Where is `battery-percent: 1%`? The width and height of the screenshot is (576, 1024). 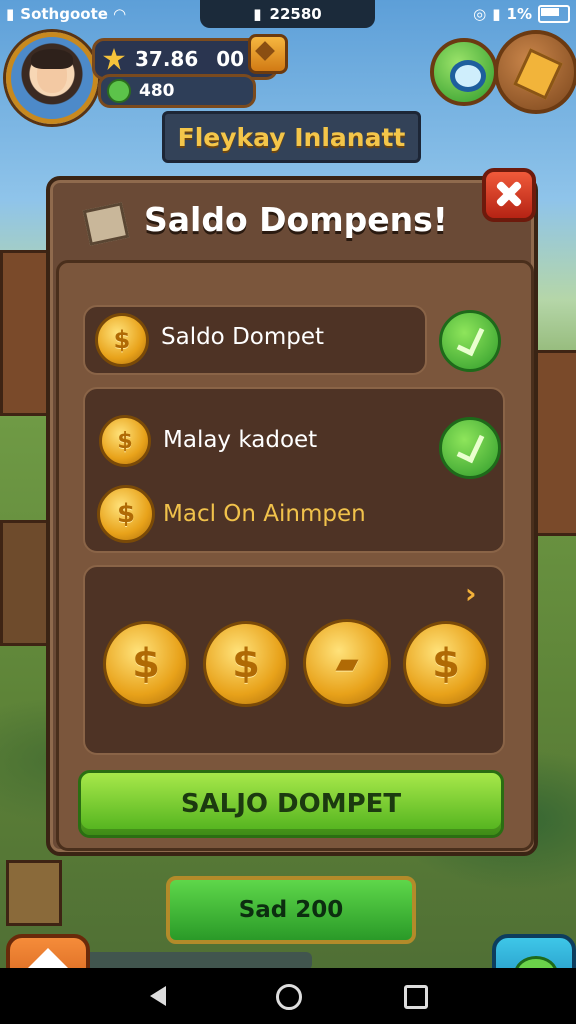 battery-percent: 1% is located at coordinates (519, 14).